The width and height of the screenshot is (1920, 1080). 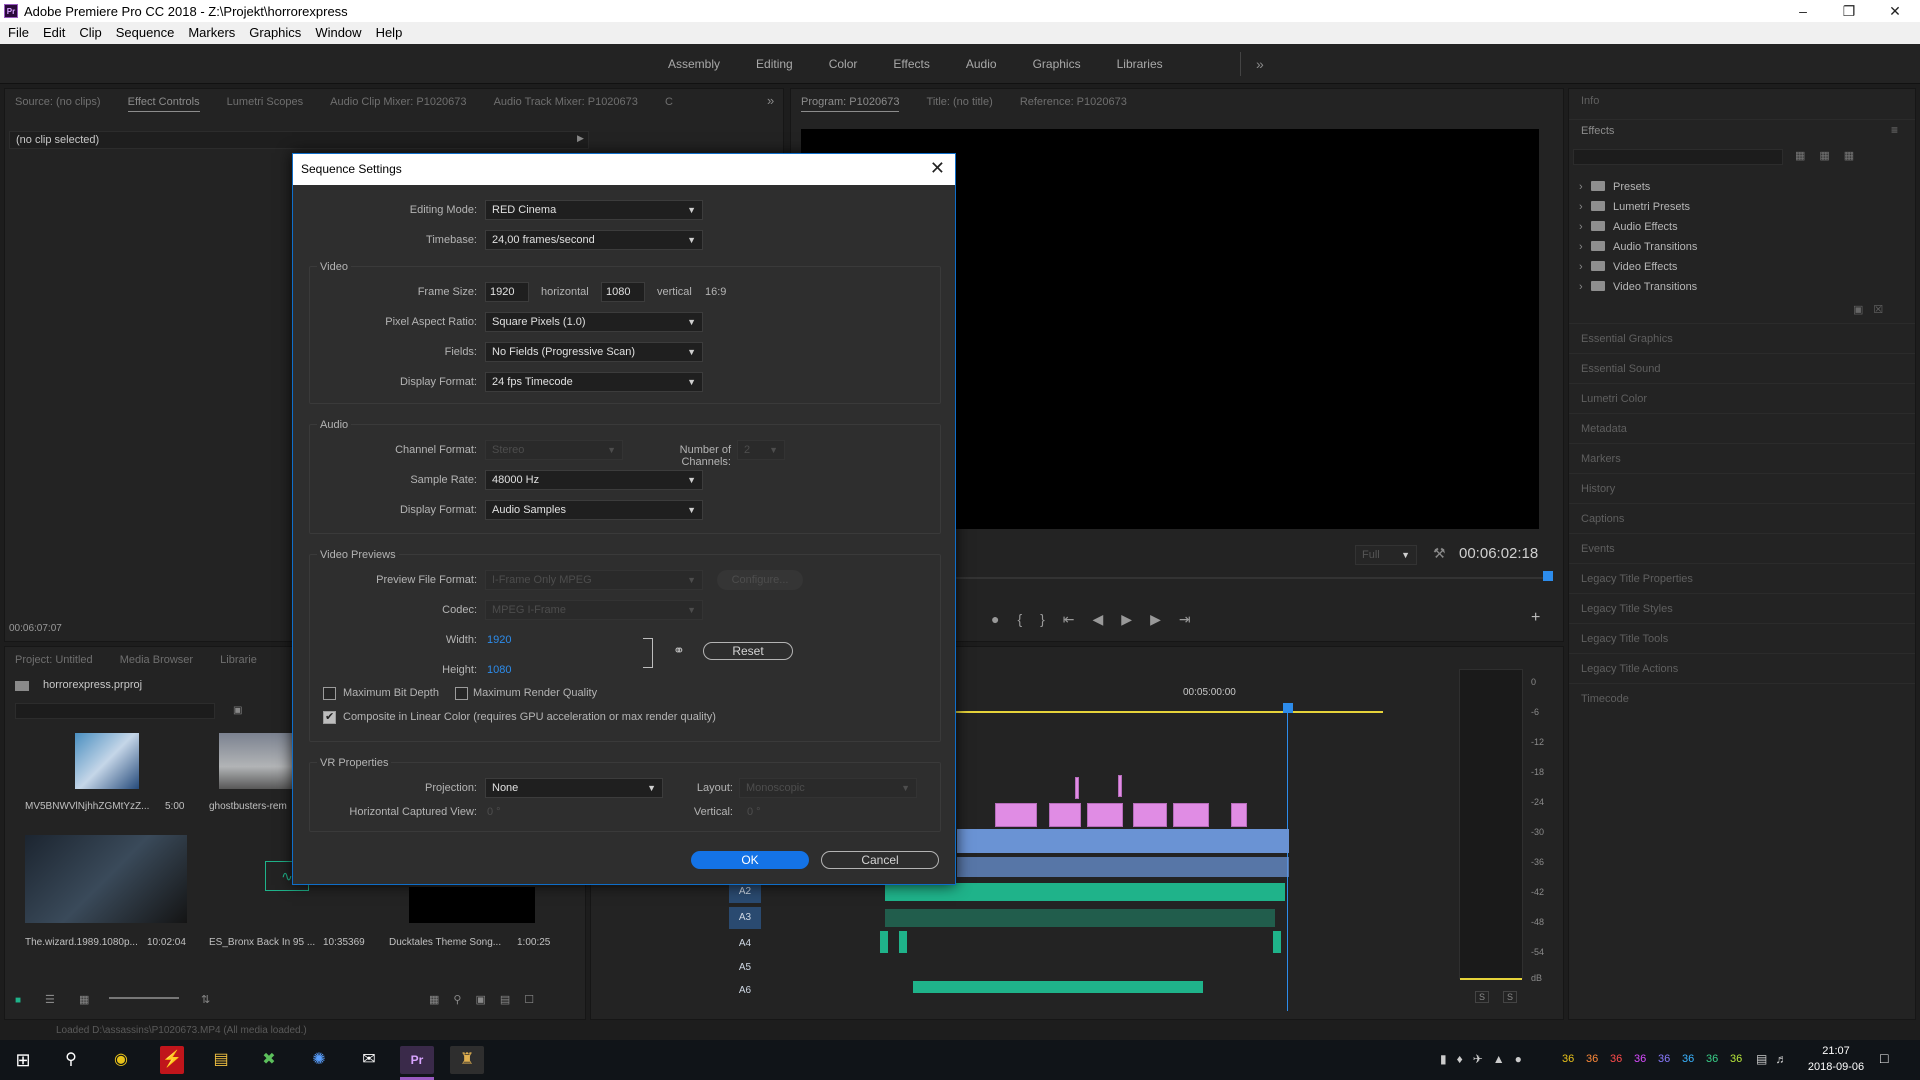 What do you see at coordinates (211, 33) in the screenshot?
I see `menu-markers: Markers` at bounding box center [211, 33].